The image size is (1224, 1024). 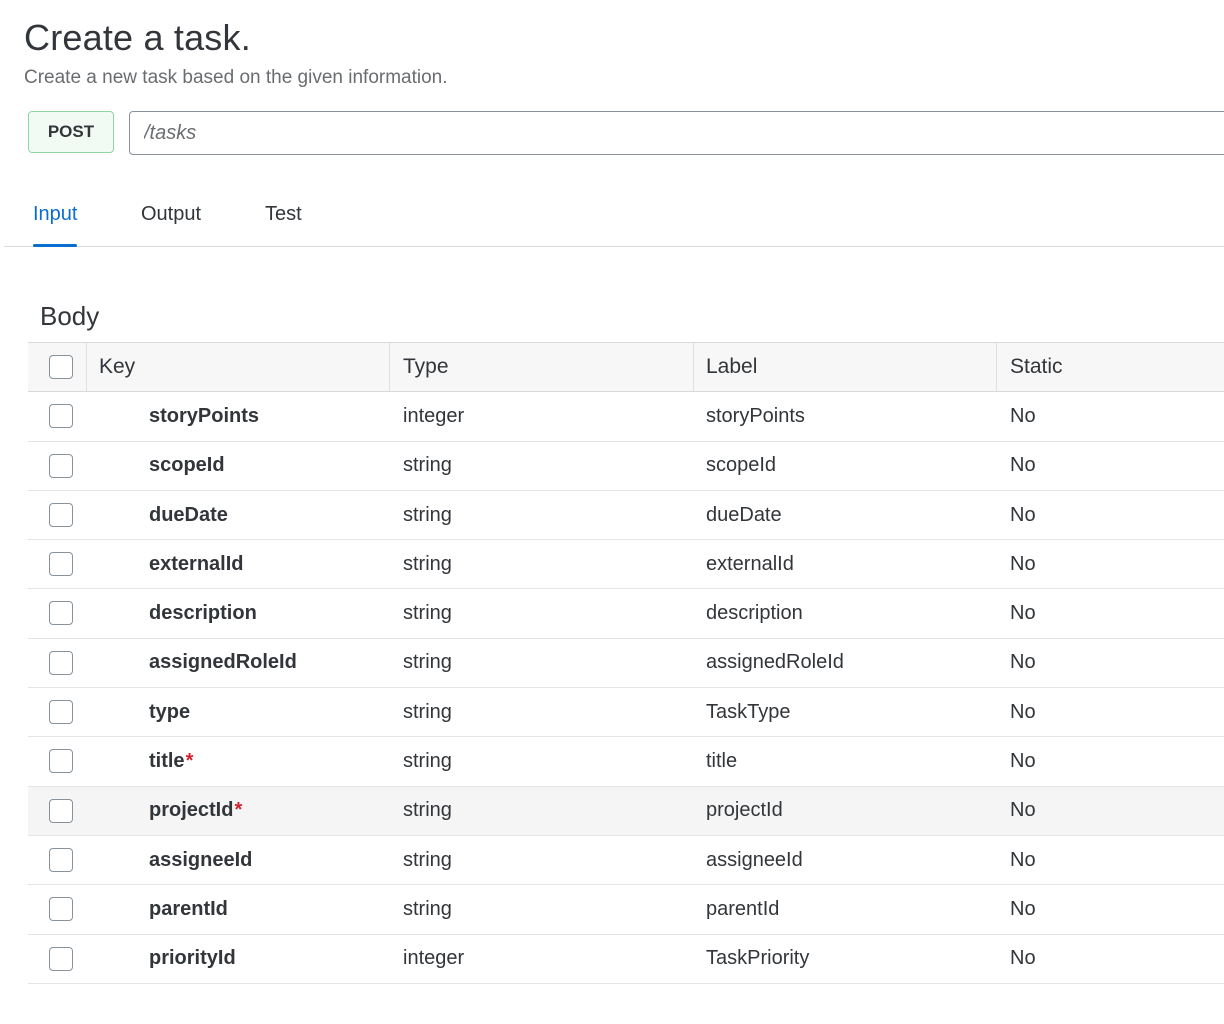 I want to click on table-row: scopeId string scopeId No, so click(x=626, y=466).